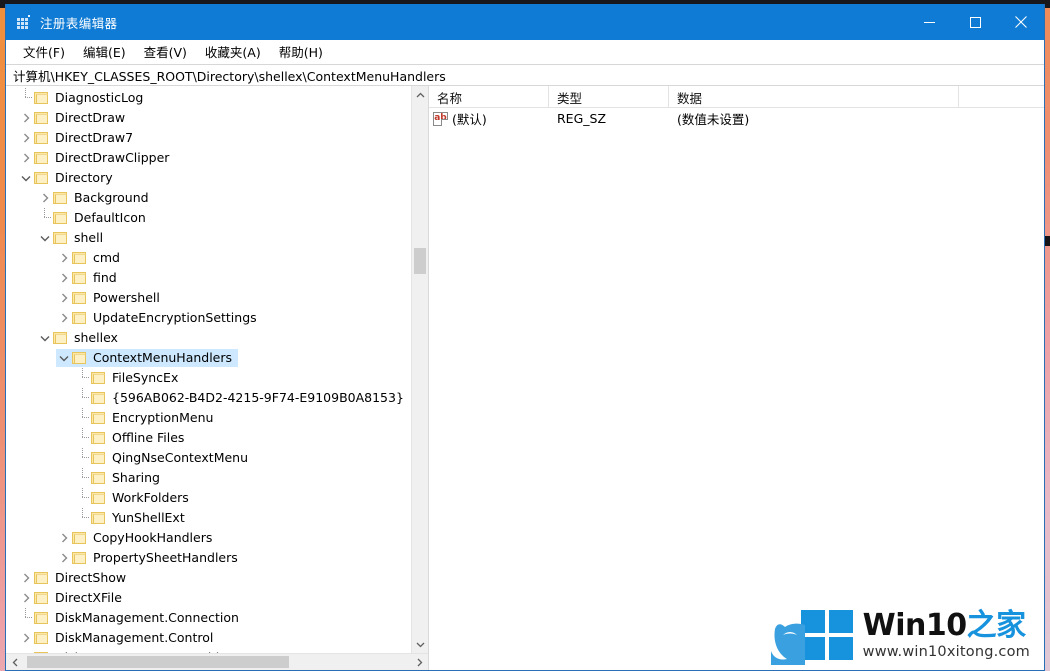  What do you see at coordinates (165, 51) in the screenshot?
I see `menu-view: 查看(V)` at bounding box center [165, 51].